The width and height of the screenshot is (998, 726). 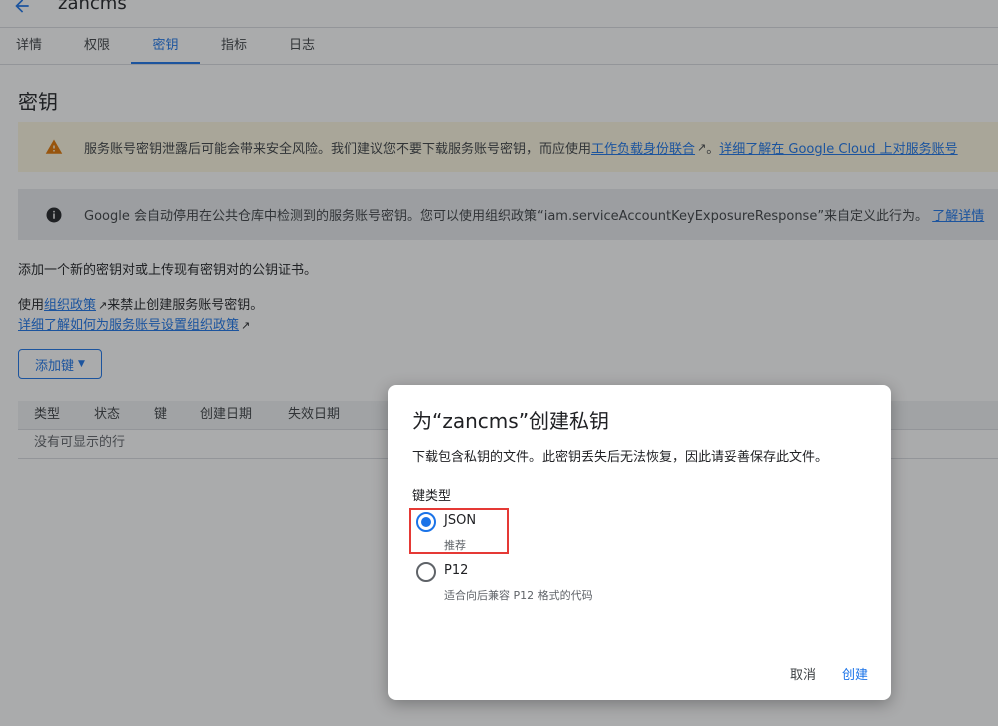 What do you see at coordinates (518, 595) in the screenshot?
I see `option-p12-sublabel: 适合向后兼容 P12 格式的代码` at bounding box center [518, 595].